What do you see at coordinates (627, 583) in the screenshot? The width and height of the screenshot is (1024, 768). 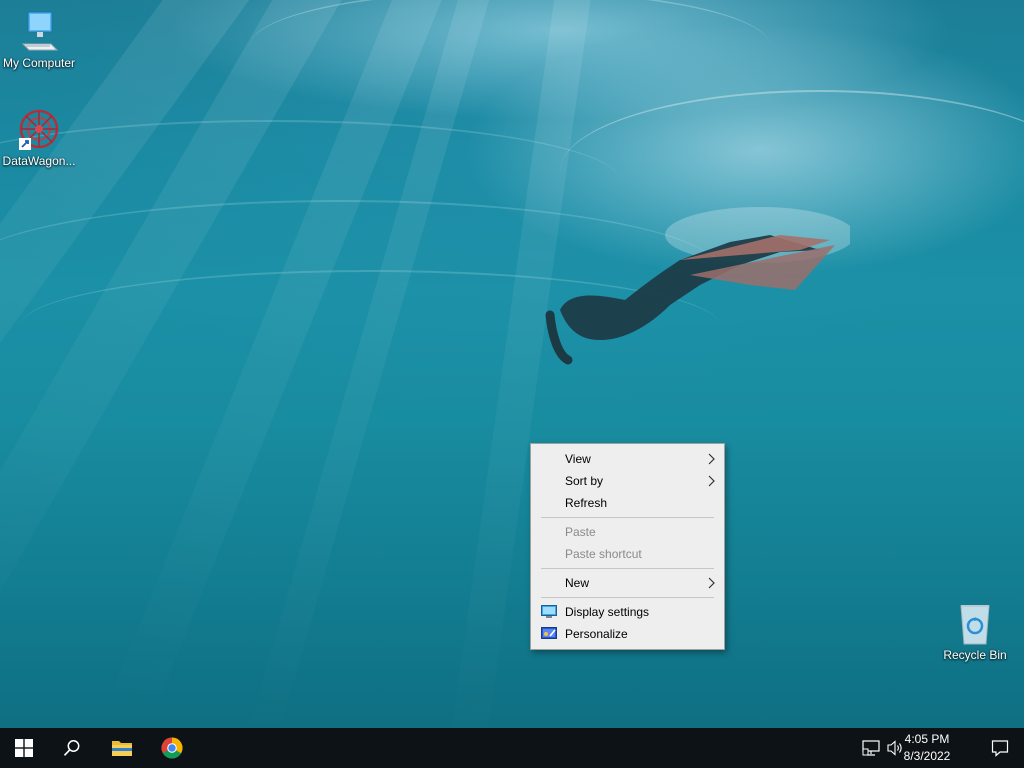 I see `menu-item-new: New` at bounding box center [627, 583].